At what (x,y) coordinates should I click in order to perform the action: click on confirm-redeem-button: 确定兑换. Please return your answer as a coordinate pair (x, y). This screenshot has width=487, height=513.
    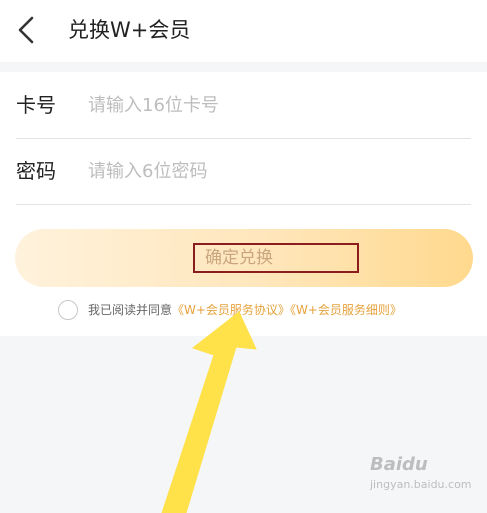
    Looking at the image, I should click on (244, 258).